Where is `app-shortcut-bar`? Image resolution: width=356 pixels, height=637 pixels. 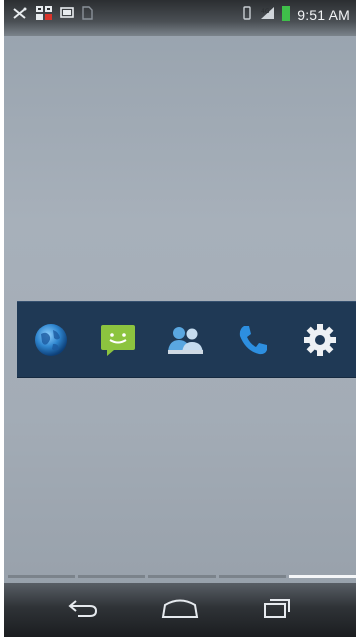 app-shortcut-bar is located at coordinates (186, 339).